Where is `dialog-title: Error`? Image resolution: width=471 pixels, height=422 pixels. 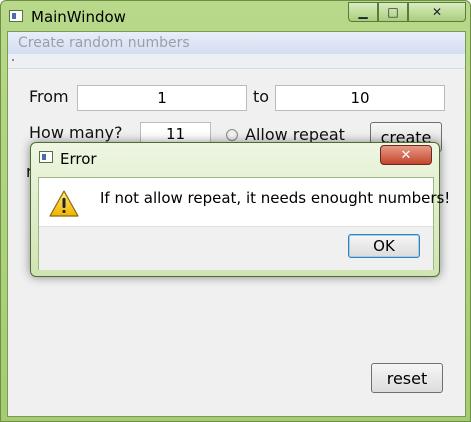
dialog-title: Error is located at coordinates (78, 159).